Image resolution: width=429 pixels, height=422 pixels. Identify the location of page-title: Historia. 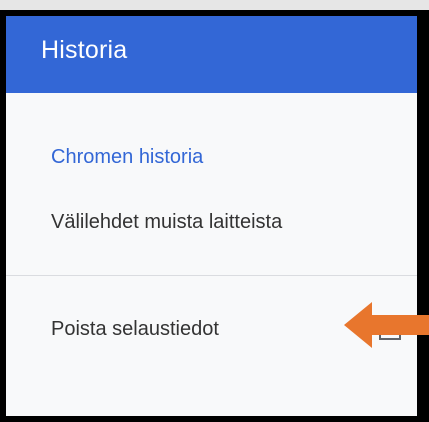
(84, 50).